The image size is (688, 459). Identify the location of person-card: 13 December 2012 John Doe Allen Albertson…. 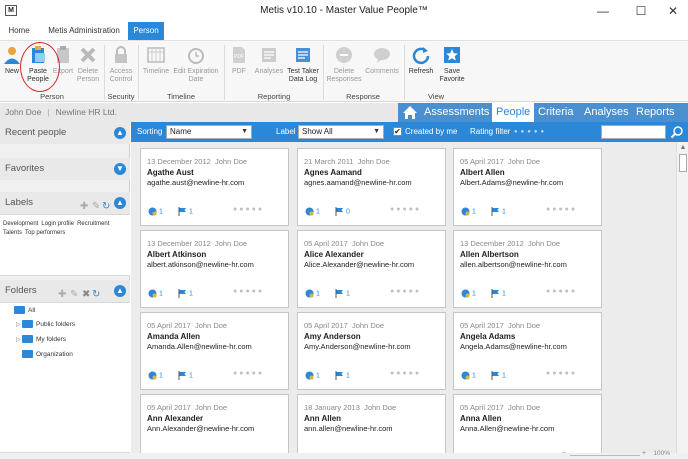
(527, 269).